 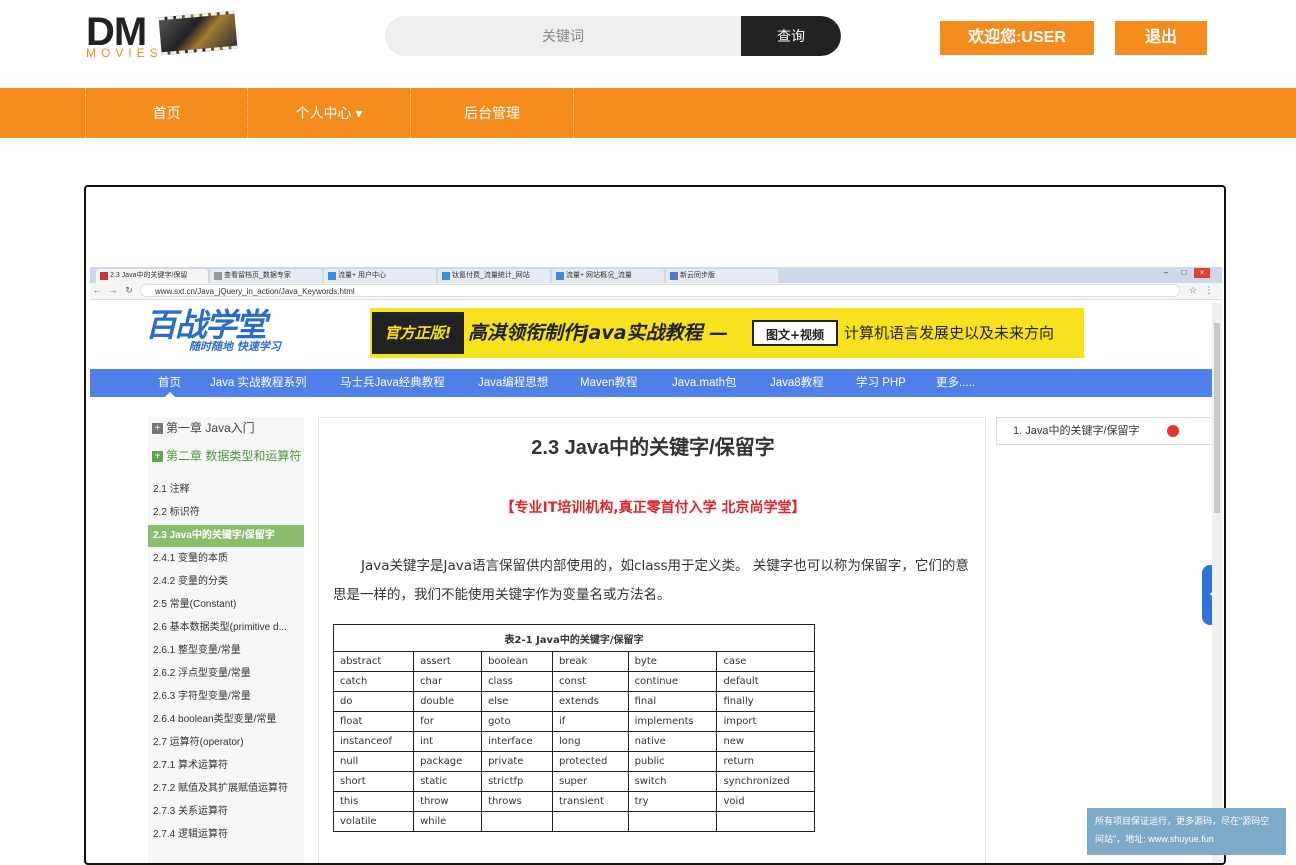 I want to click on banner-box: 图文+视频, so click(x=795, y=333).